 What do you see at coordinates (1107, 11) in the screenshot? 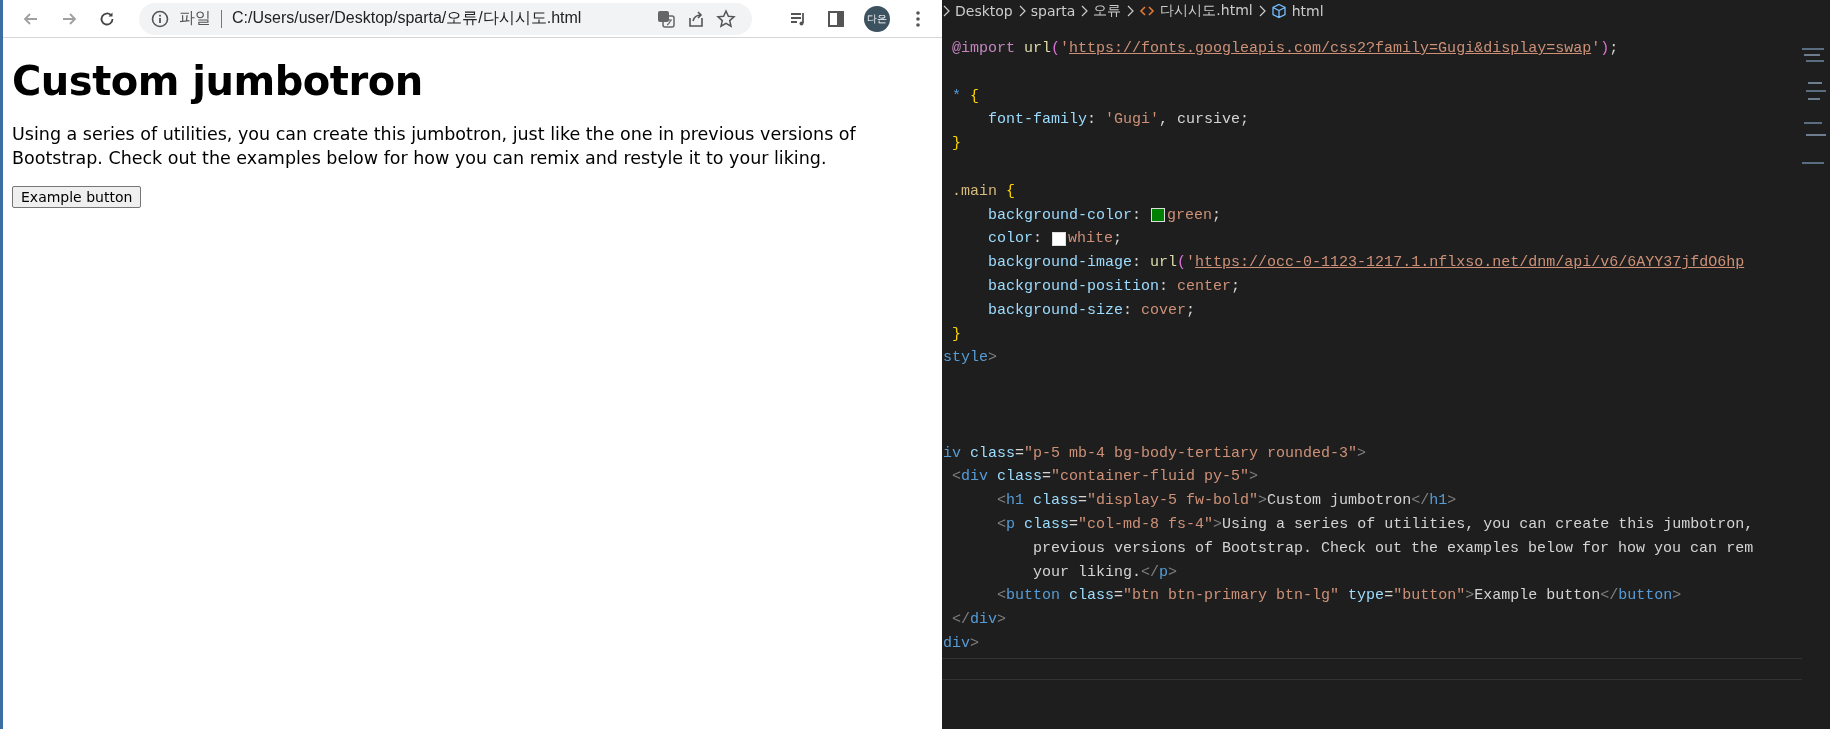
I see `breadcrumb-item: 오류` at bounding box center [1107, 11].